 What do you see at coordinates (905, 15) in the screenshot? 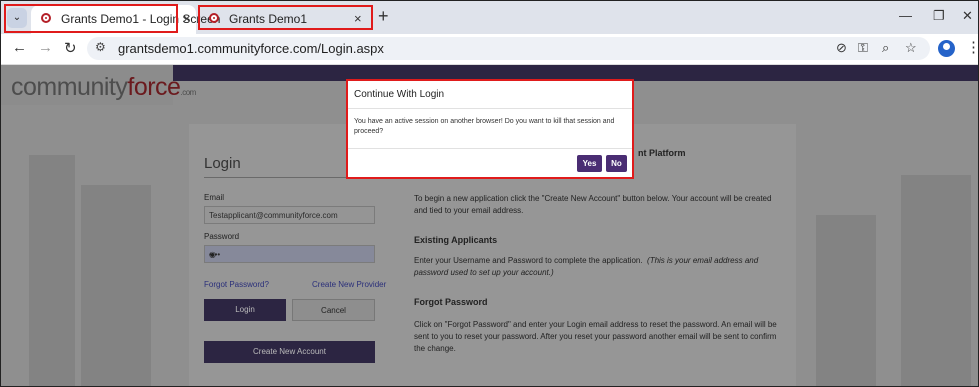
I see `minimize-button: —` at bounding box center [905, 15].